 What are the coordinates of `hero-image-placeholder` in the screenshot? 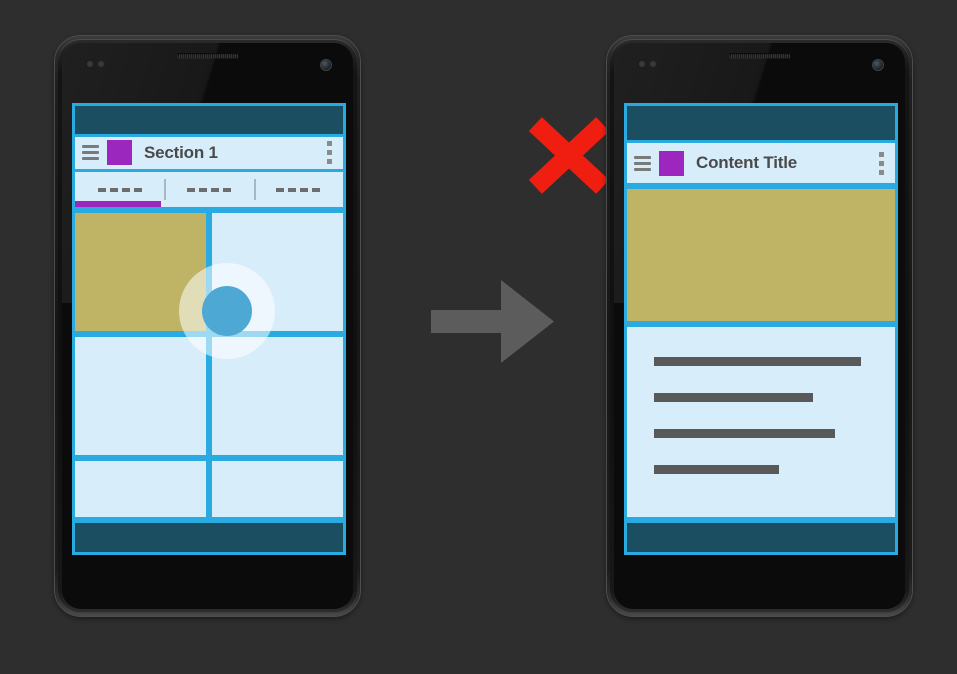 It's located at (761, 255).